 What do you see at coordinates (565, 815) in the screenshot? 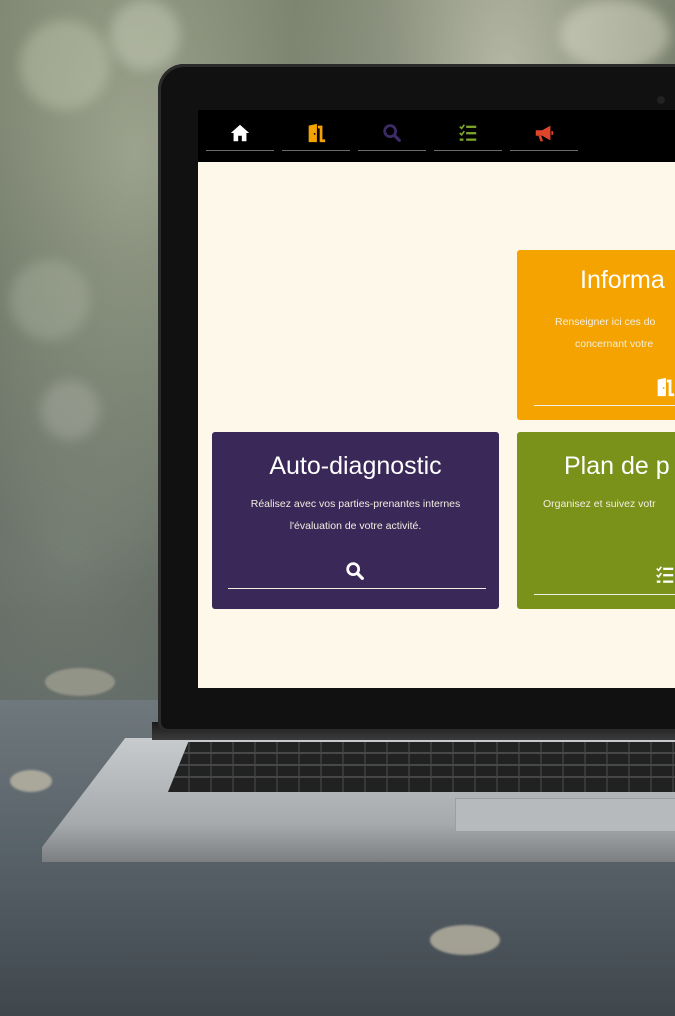
I see `laptop-trackpad` at bounding box center [565, 815].